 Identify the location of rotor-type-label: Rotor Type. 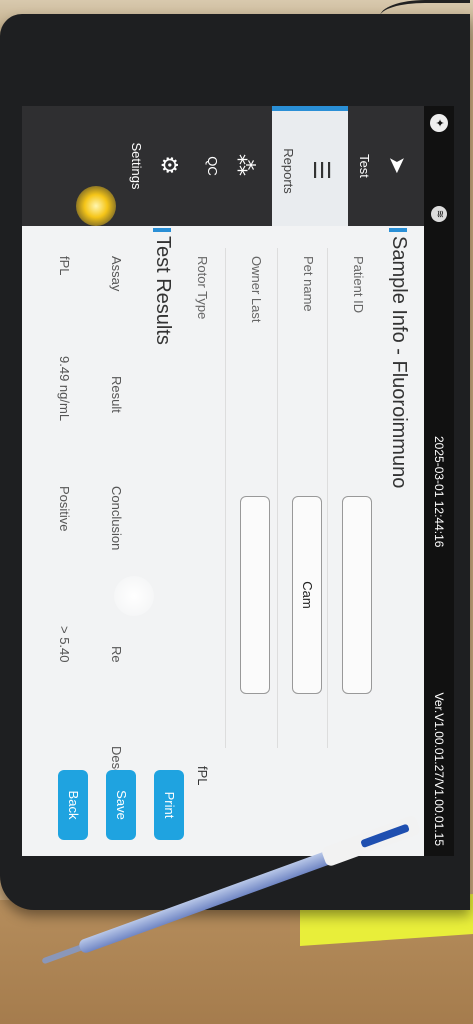
(202, 288).